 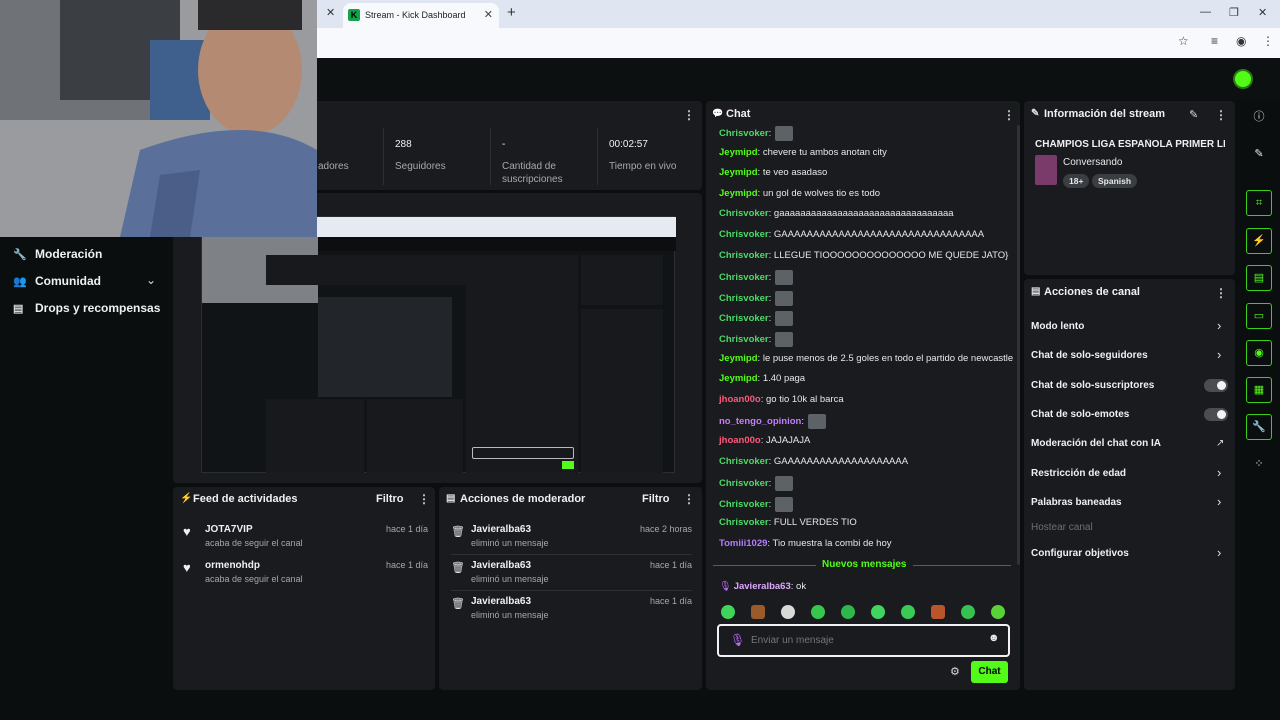 What do you see at coordinates (451, 498) in the screenshot?
I see `list-icon: ▤` at bounding box center [451, 498].